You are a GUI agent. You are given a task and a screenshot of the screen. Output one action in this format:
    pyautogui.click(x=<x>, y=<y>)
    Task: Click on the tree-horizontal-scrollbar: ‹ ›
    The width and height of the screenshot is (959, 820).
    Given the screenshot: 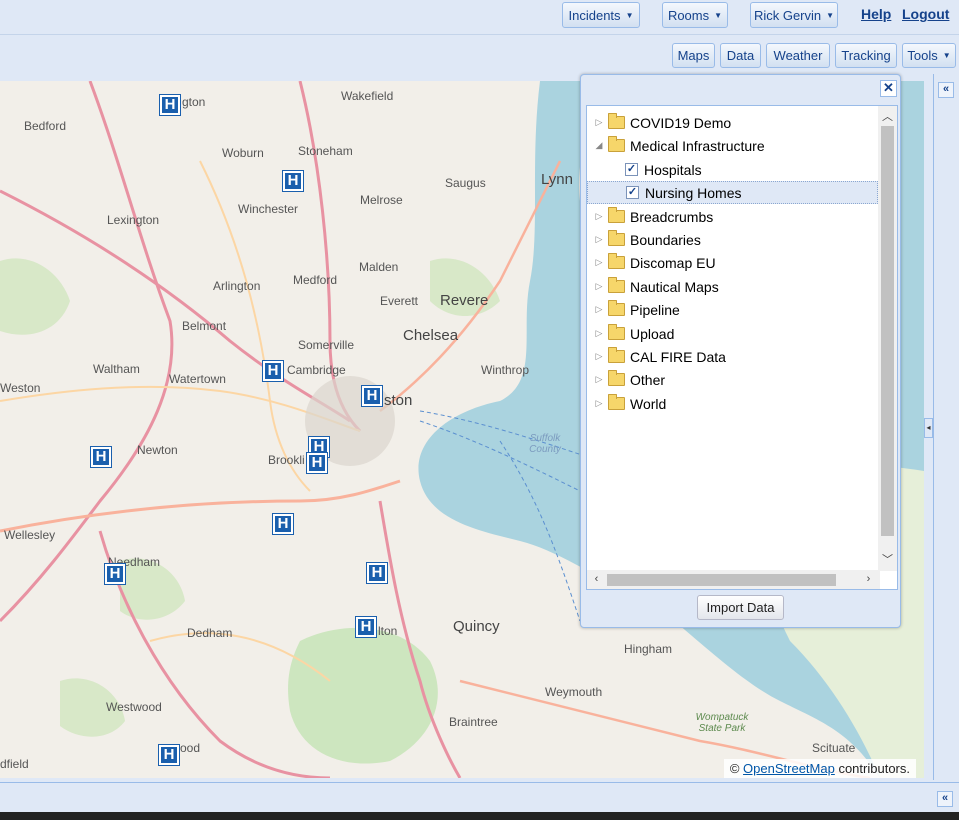 What is the action you would take?
    pyautogui.click(x=733, y=579)
    